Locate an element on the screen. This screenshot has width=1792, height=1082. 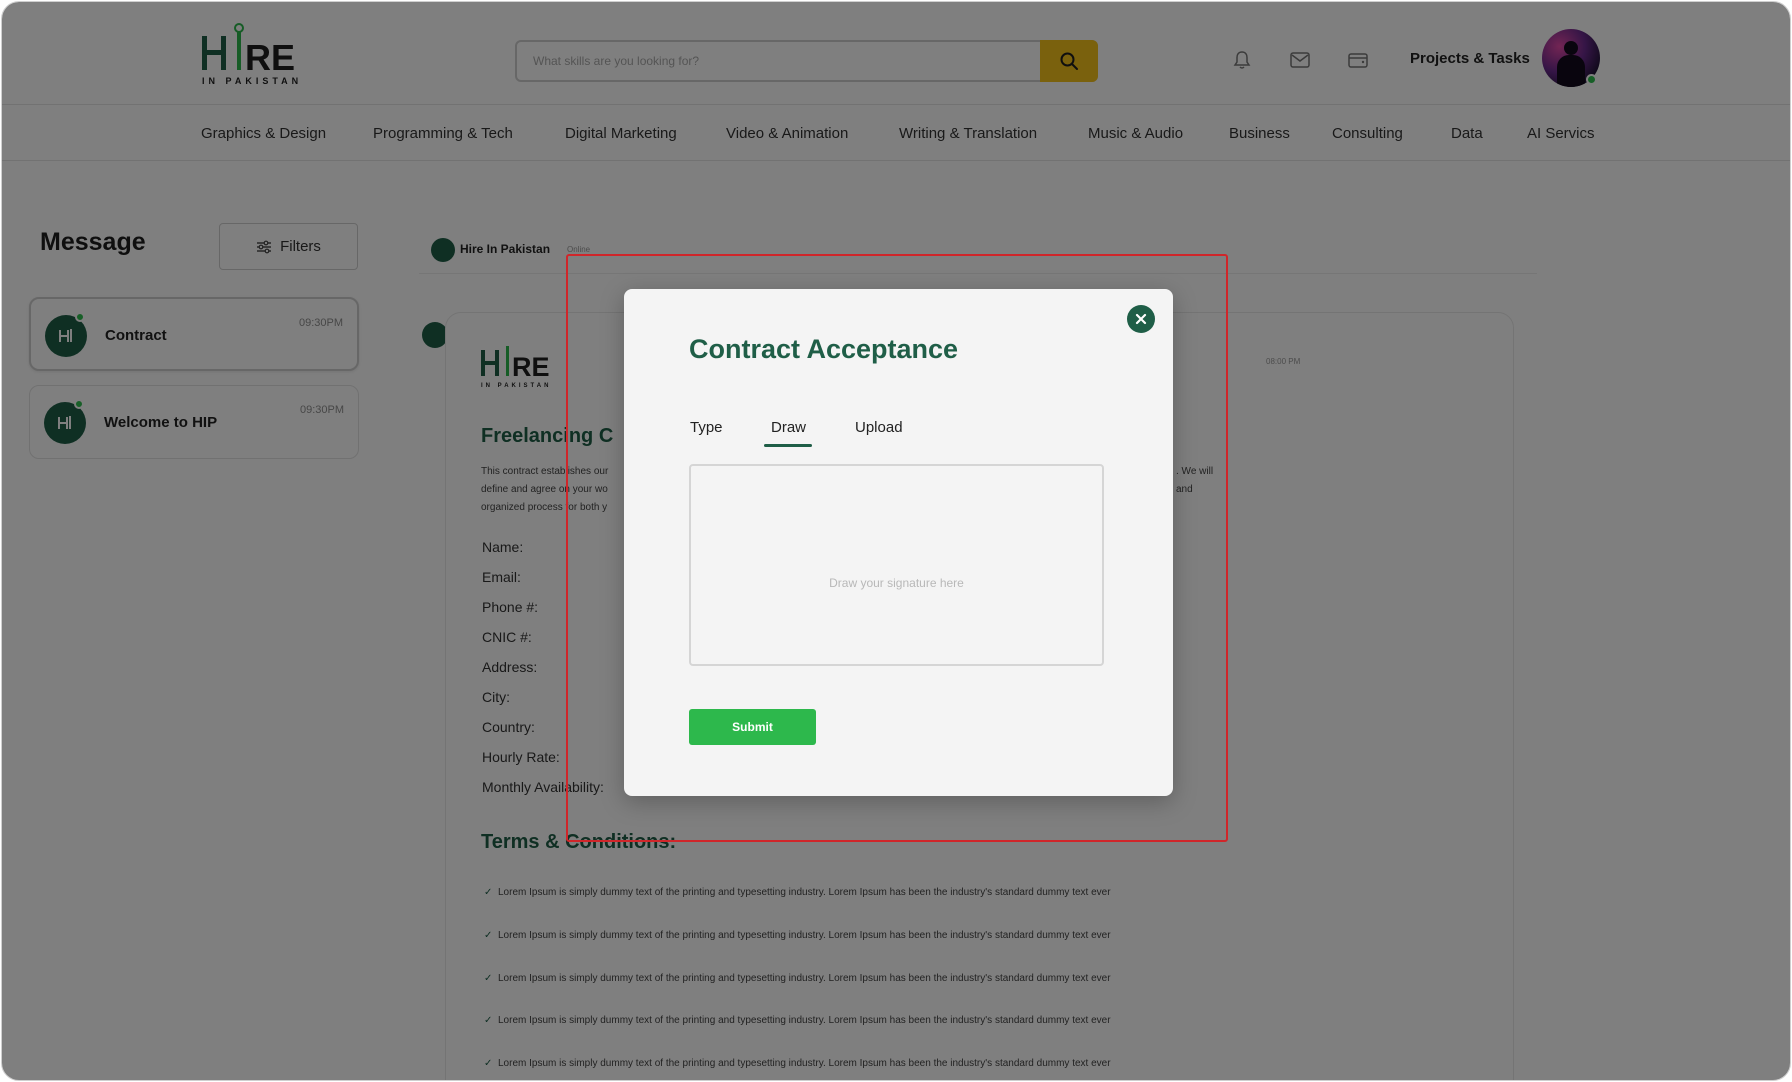
tab-upload: Upload is located at coordinates (879, 427).